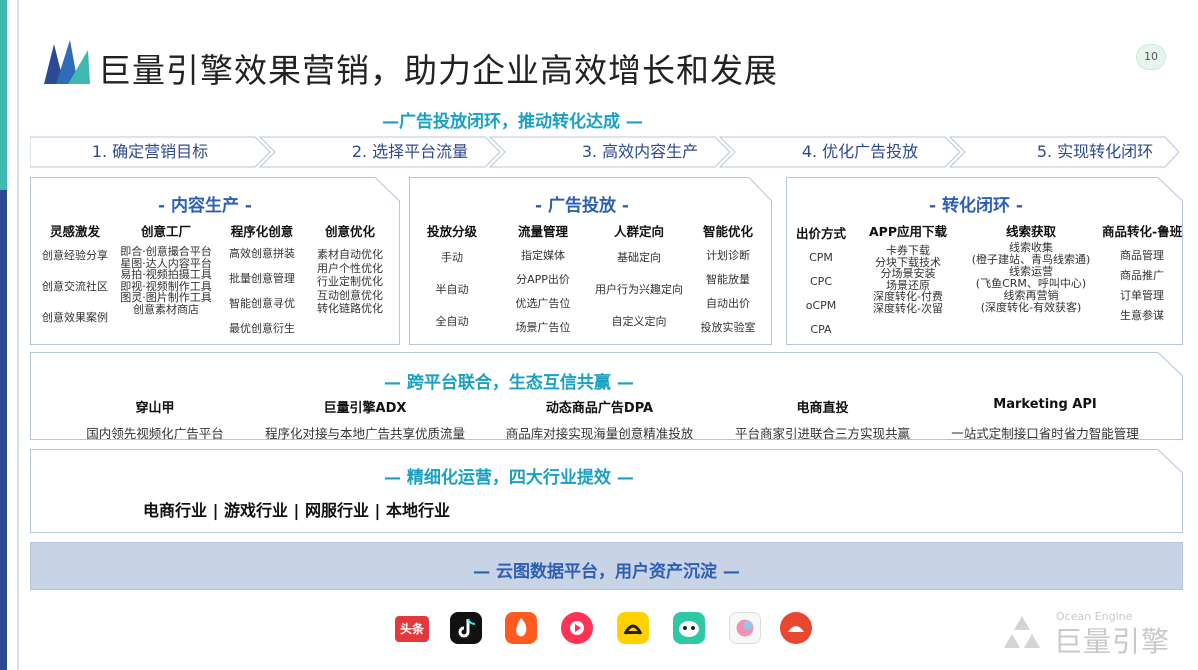 The image size is (1198, 670). Describe the element at coordinates (639, 289) in the screenshot. I see `list-item: 用户行为兴趣定向` at that location.